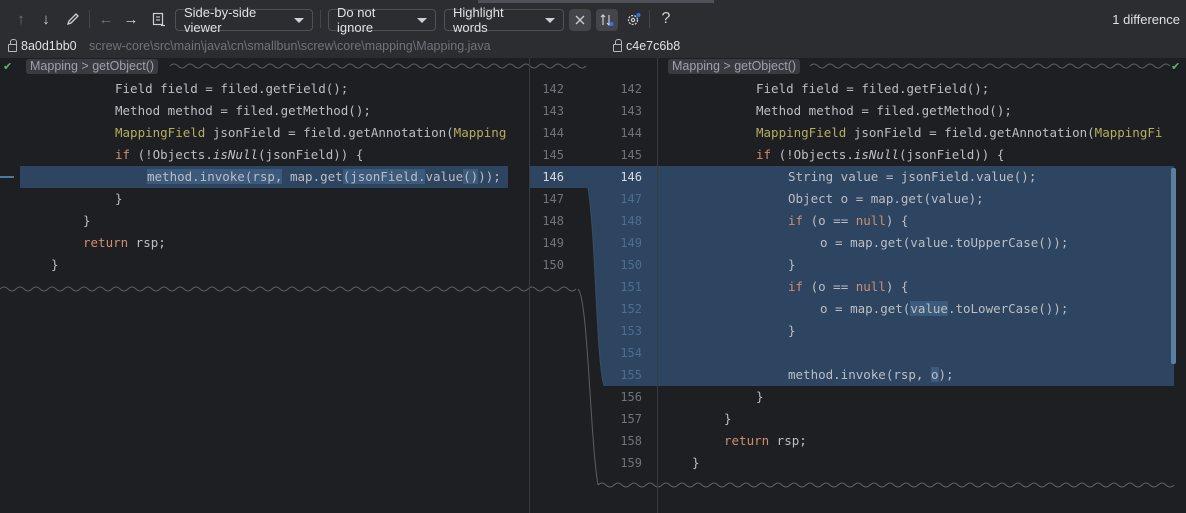 The height and width of the screenshot is (513, 1186). Describe the element at coordinates (46, 19) in the screenshot. I see `arrow-down-icon: ↓` at that location.